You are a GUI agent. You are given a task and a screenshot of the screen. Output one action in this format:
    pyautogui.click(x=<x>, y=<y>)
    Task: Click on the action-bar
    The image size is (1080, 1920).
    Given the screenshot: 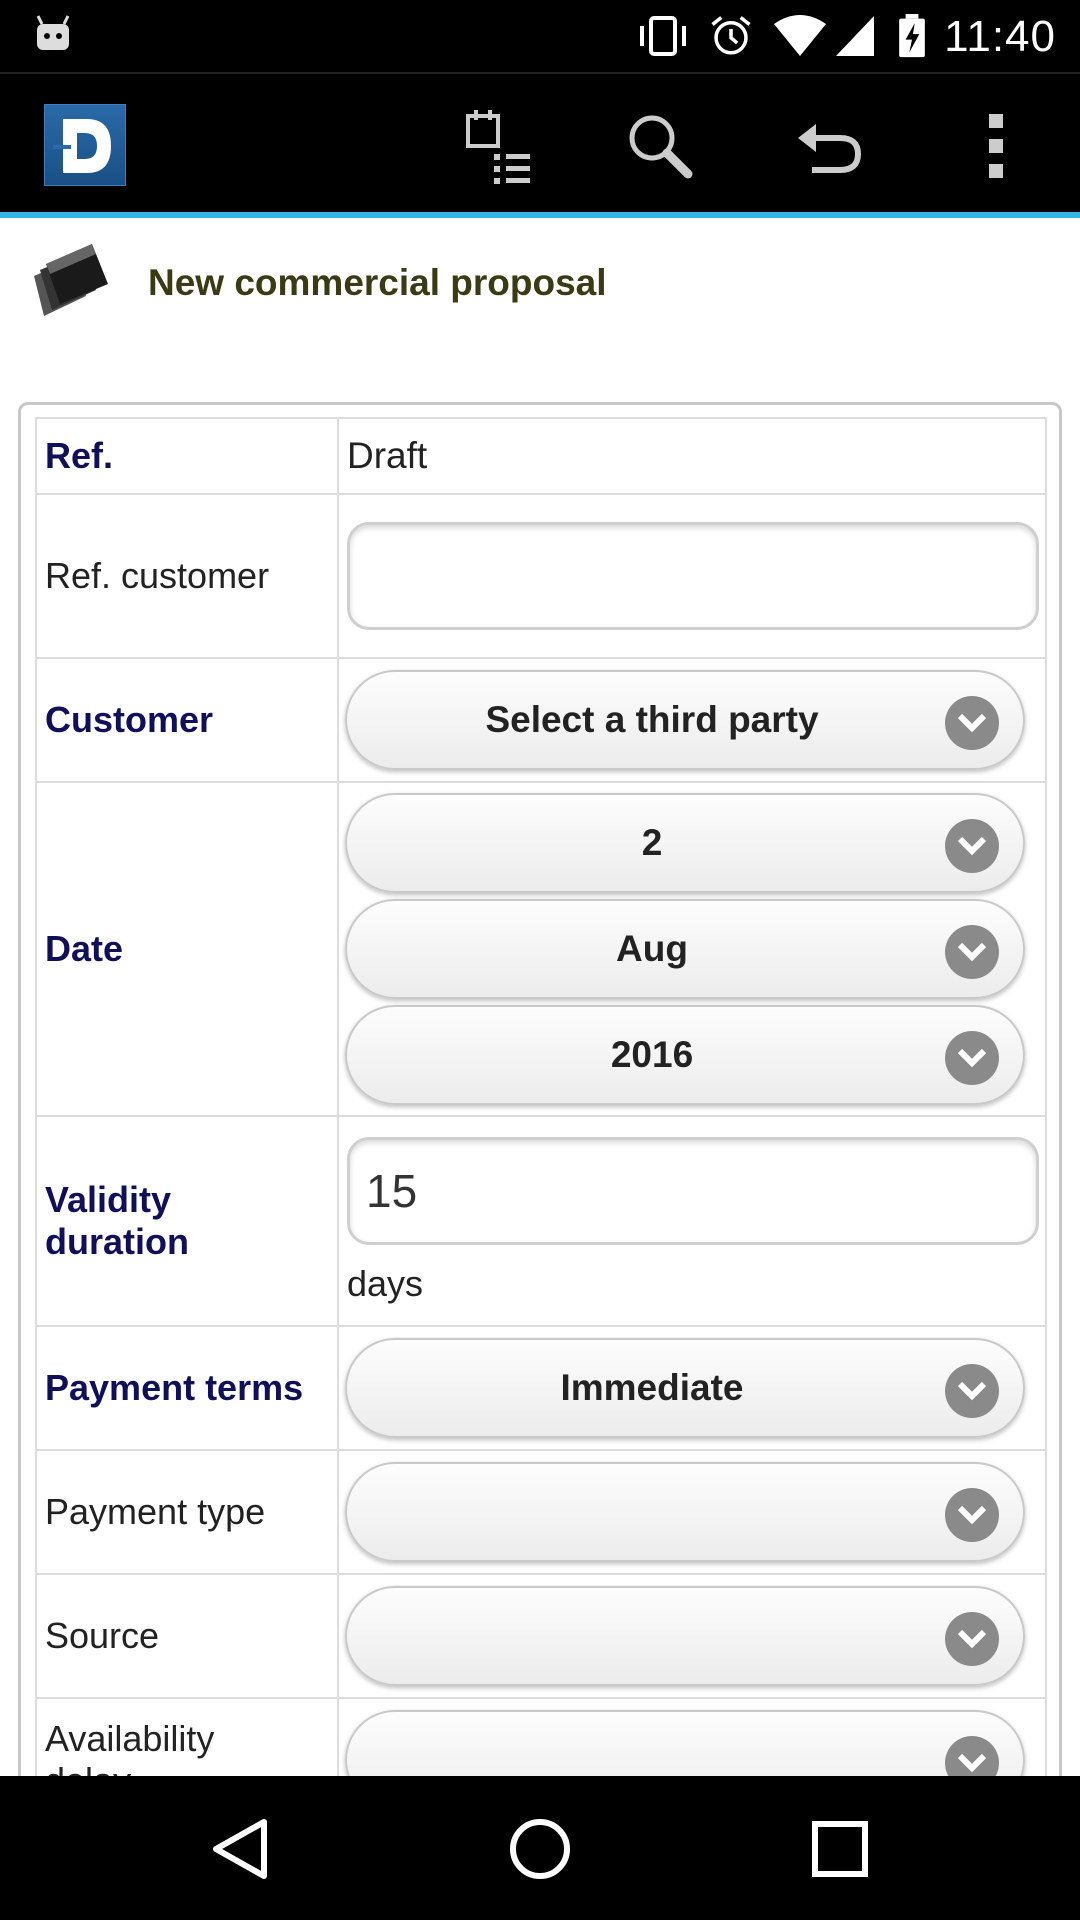 What is the action you would take?
    pyautogui.click(x=540, y=145)
    